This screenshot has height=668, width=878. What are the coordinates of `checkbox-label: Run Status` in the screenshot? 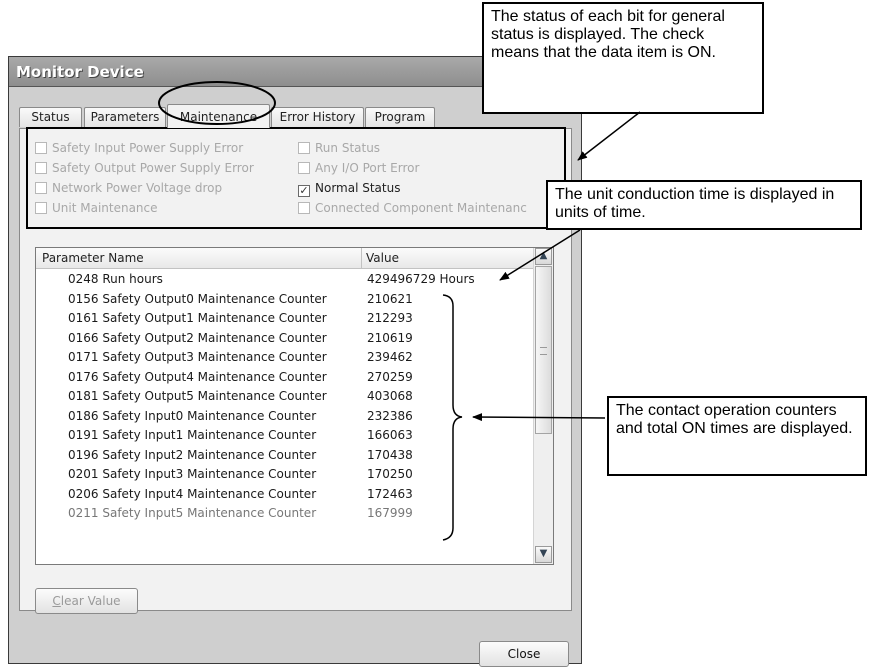 It's located at (348, 148).